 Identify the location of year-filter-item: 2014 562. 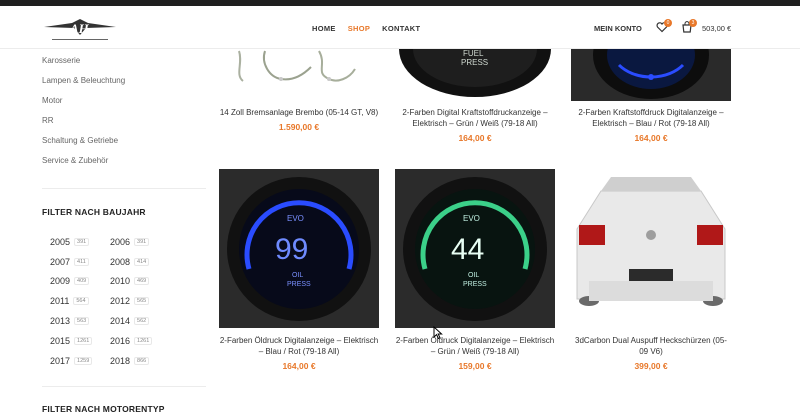
(140, 321).